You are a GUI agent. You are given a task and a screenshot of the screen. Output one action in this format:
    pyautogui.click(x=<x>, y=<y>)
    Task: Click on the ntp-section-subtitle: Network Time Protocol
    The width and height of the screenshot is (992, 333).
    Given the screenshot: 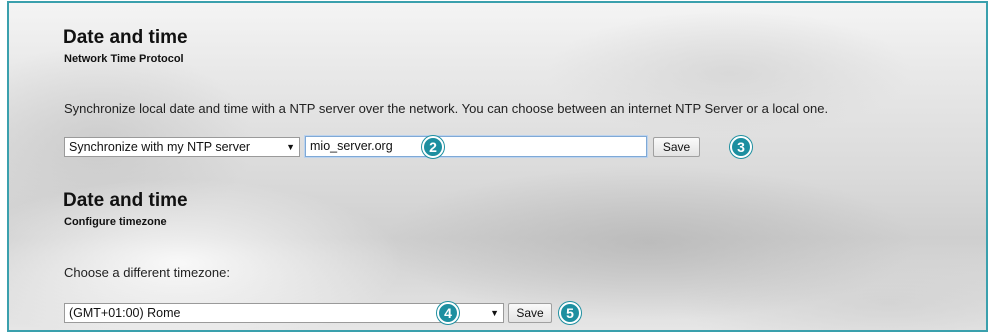 What is the action you would take?
    pyautogui.click(x=124, y=59)
    